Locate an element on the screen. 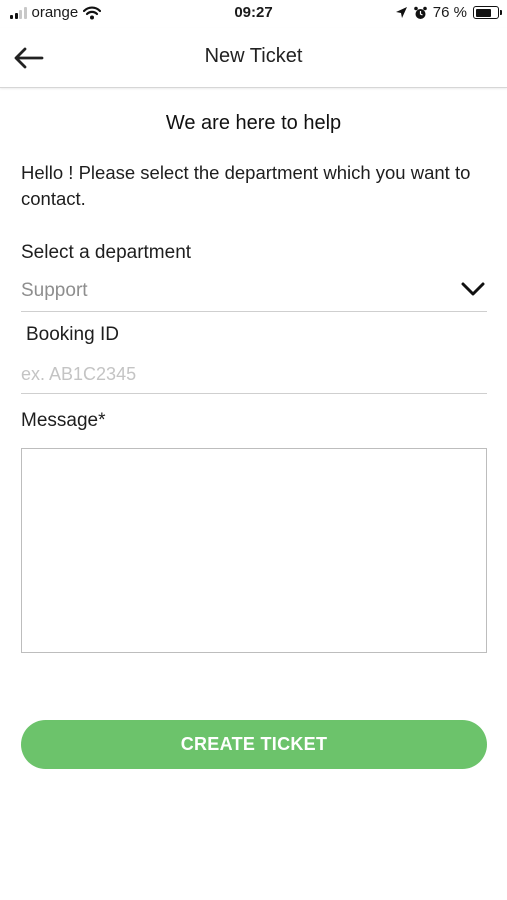 Image resolution: width=507 pixels, height=900 pixels. battery-level is located at coordinates (483, 12).